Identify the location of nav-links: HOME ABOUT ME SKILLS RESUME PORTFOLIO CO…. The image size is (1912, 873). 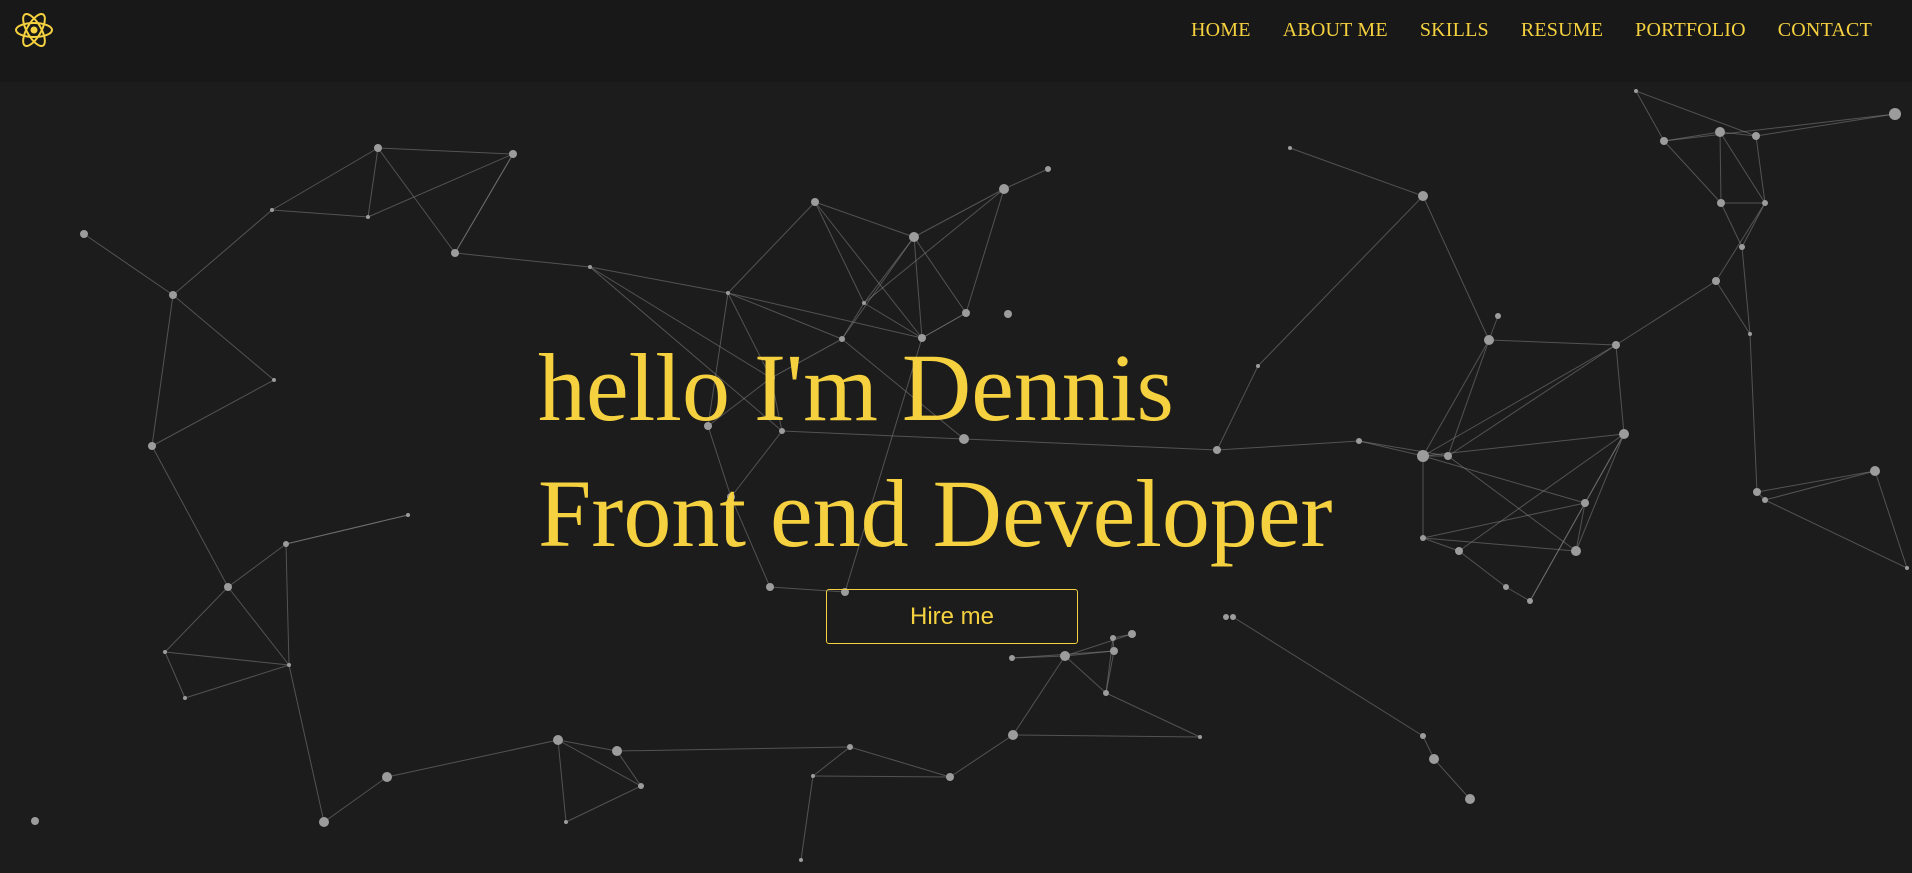
(1531, 30).